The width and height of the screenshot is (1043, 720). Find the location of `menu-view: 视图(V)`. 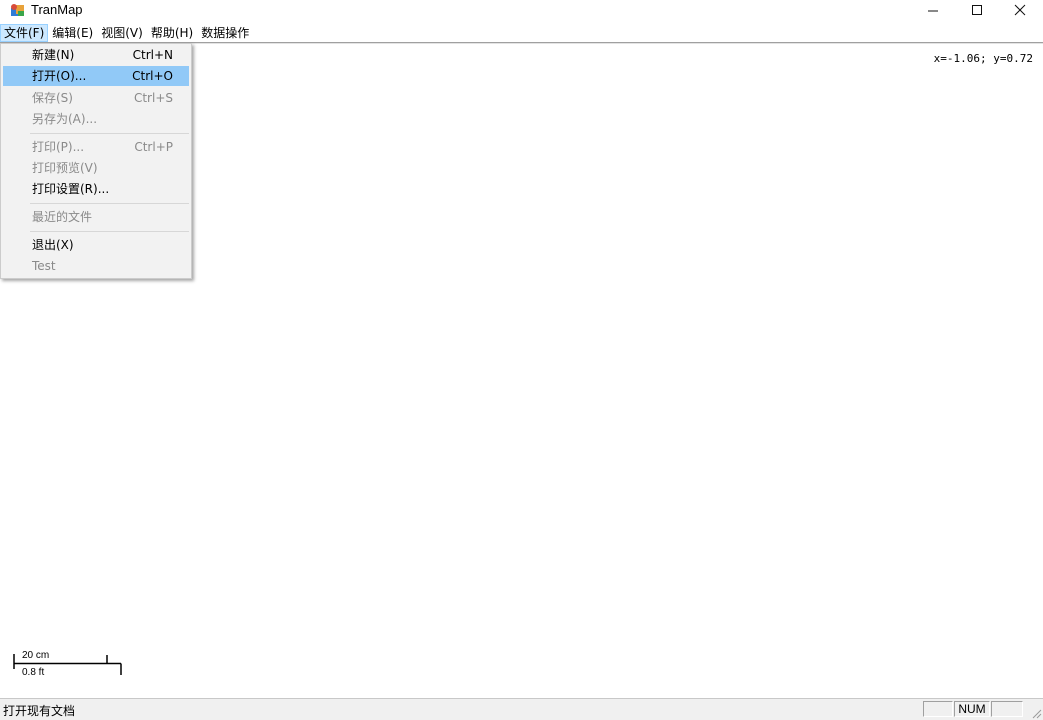

menu-view: 视图(V) is located at coordinates (122, 33).